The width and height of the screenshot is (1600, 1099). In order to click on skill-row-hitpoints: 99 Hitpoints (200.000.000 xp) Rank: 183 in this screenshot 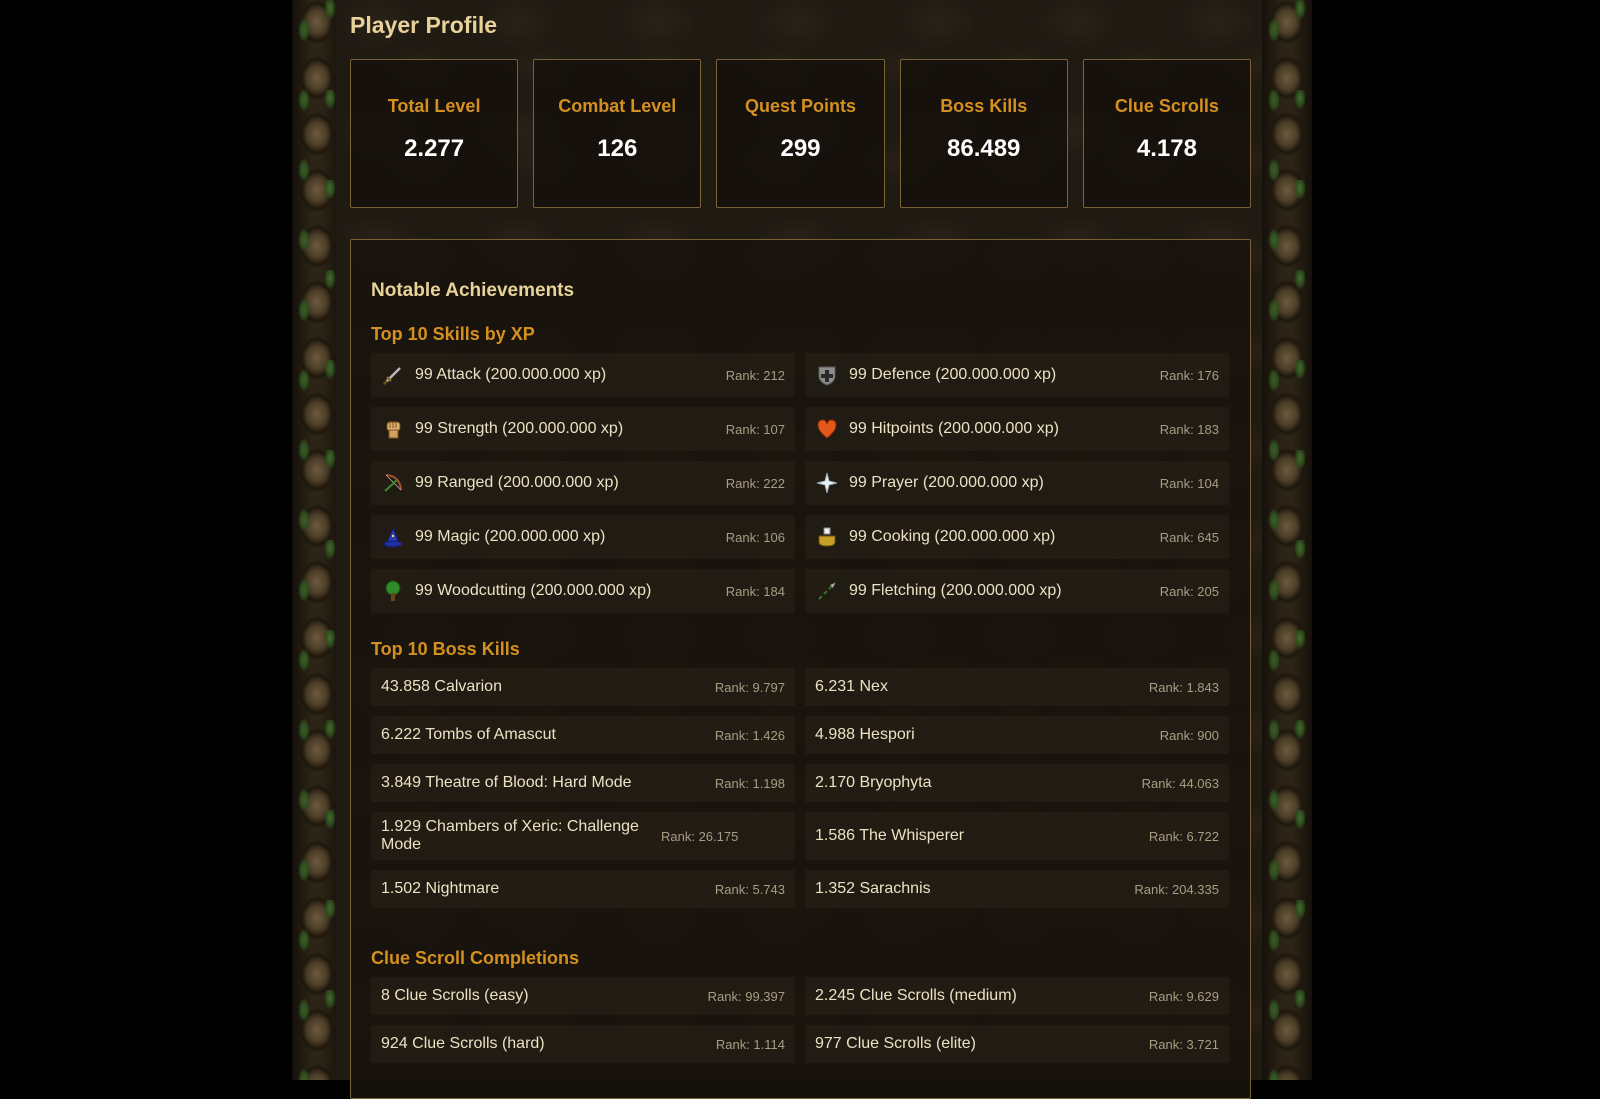, I will do `click(1017, 429)`.